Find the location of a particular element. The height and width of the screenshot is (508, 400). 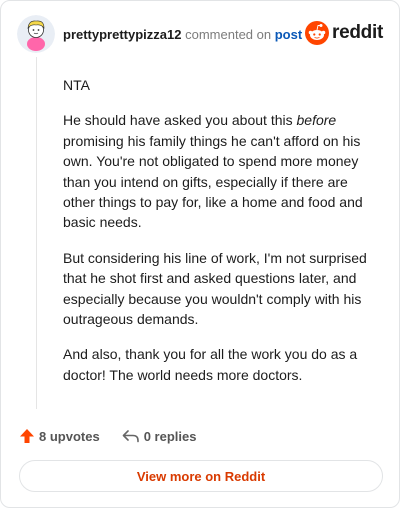

comment-meta: prettyprettypizza12 commented on post is located at coordinates (182, 34).